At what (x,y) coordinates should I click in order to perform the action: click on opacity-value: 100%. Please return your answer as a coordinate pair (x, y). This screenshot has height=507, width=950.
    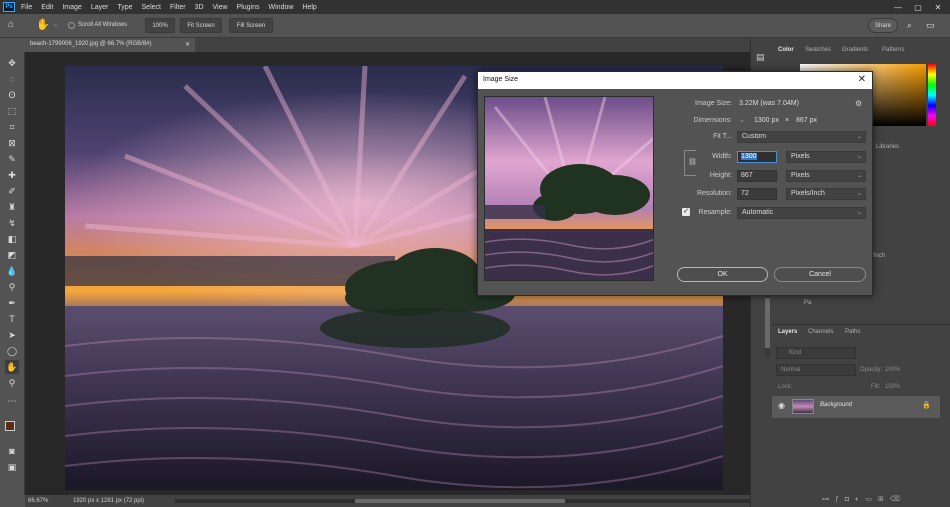
    Looking at the image, I should click on (892, 370).